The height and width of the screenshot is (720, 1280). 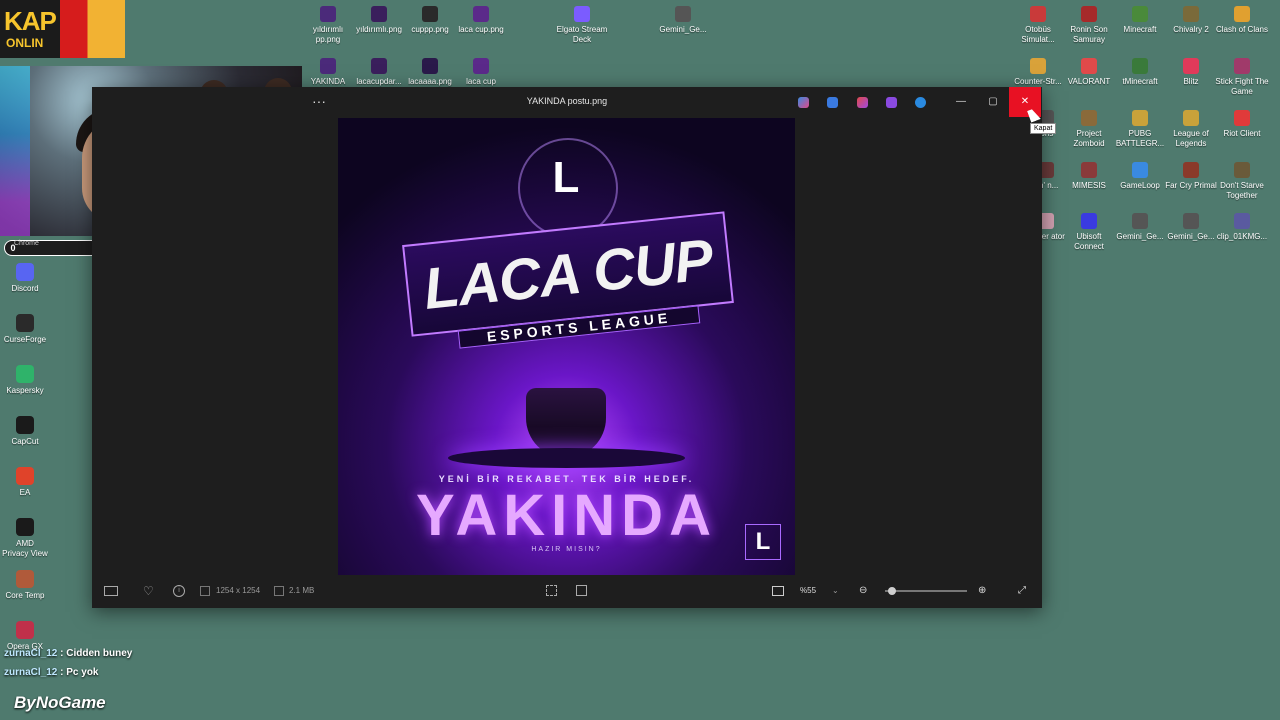 I want to click on desktop-icon: yıldırımlı.png, so click(x=379, y=20).